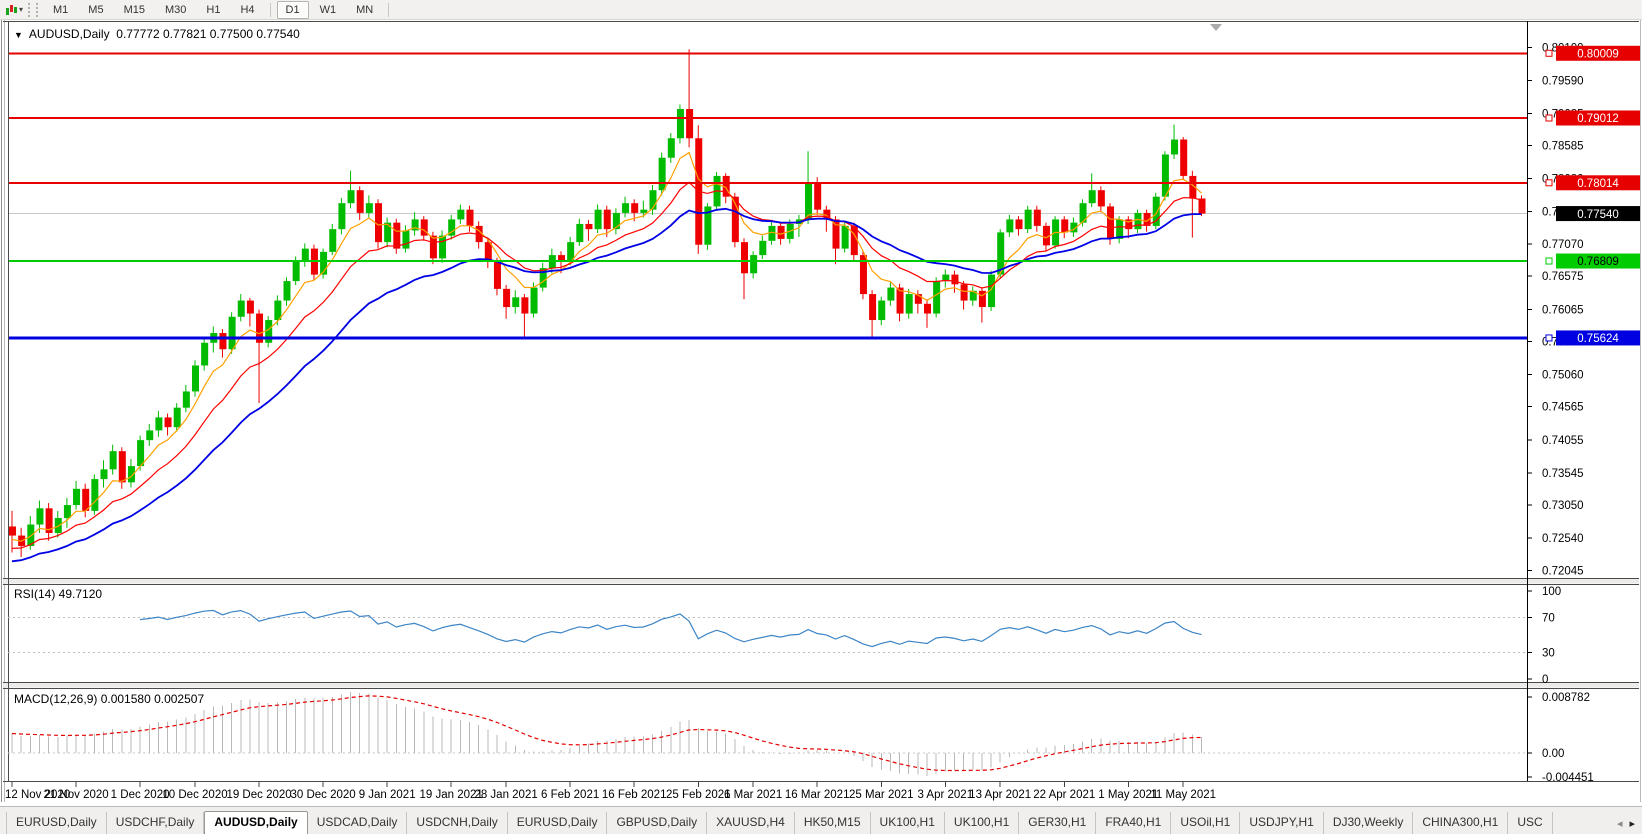 Image resolution: width=1642 pixels, height=834 pixels. Describe the element at coordinates (21, 9) in the screenshot. I see `chart-type-dropdown-icon: ▾` at that location.